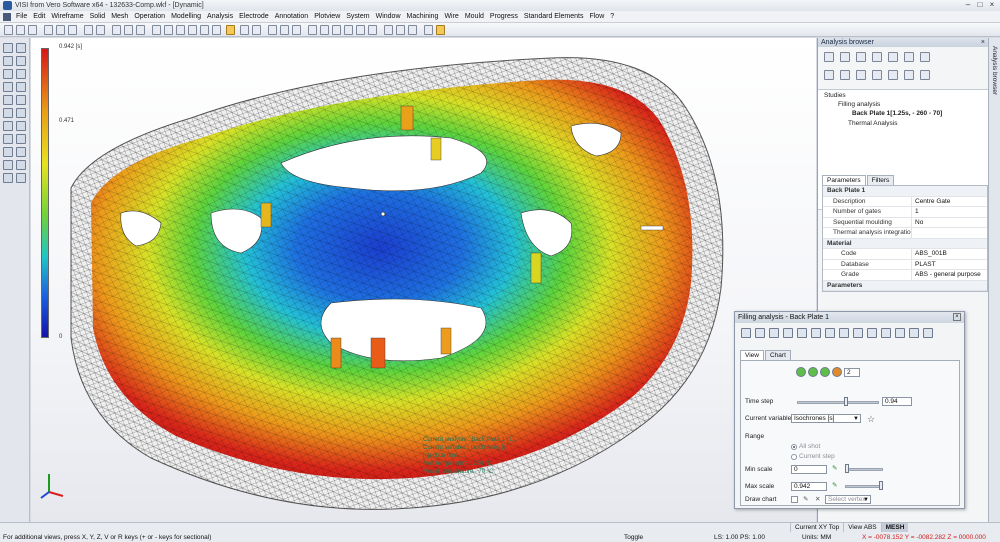 The image size is (1000, 542). What do you see at coordinates (845, 75) in the screenshot?
I see `export-icon` at bounding box center [845, 75].